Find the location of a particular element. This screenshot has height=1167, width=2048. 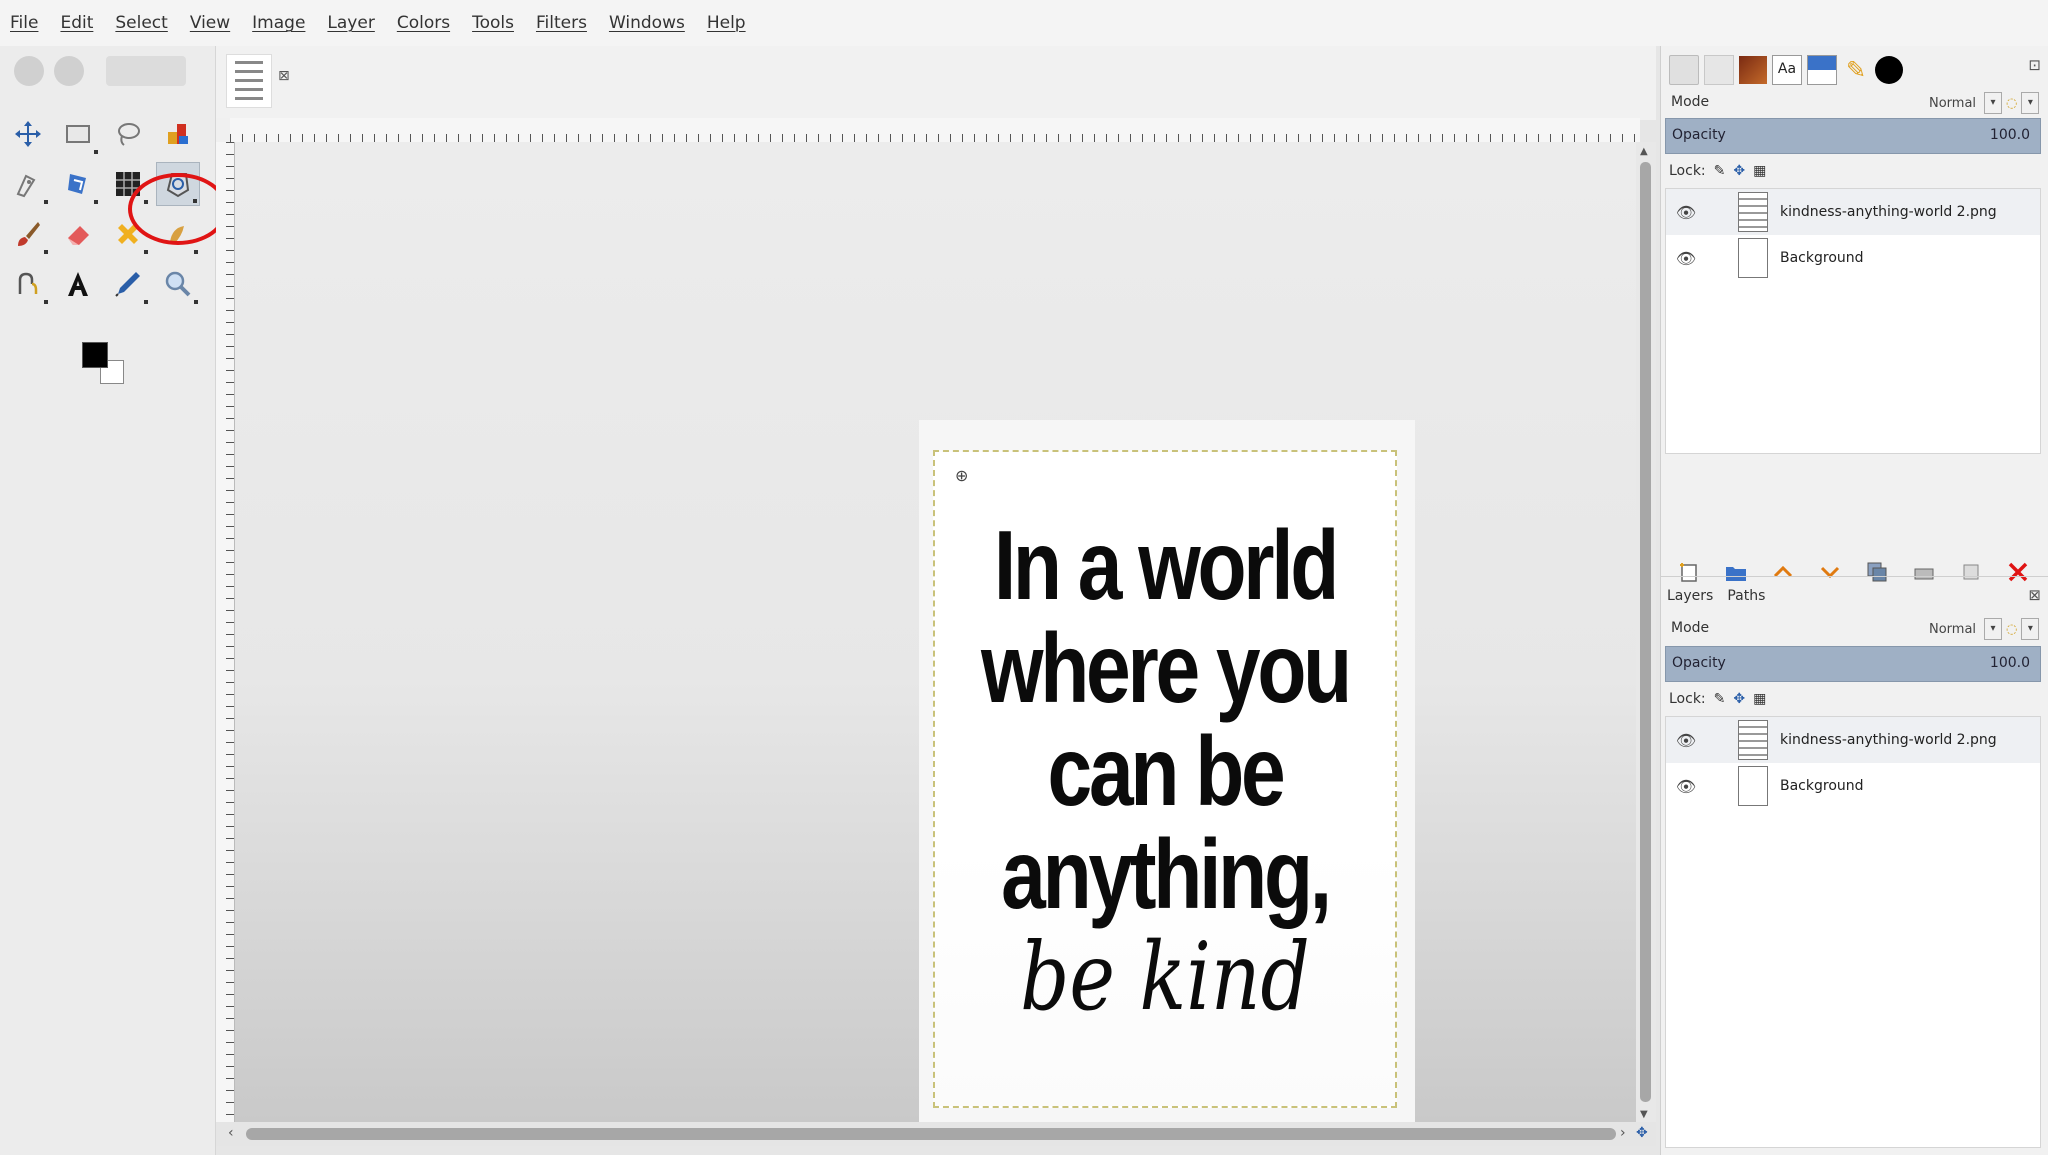

color-picker-tool is located at coordinates (128, 284).